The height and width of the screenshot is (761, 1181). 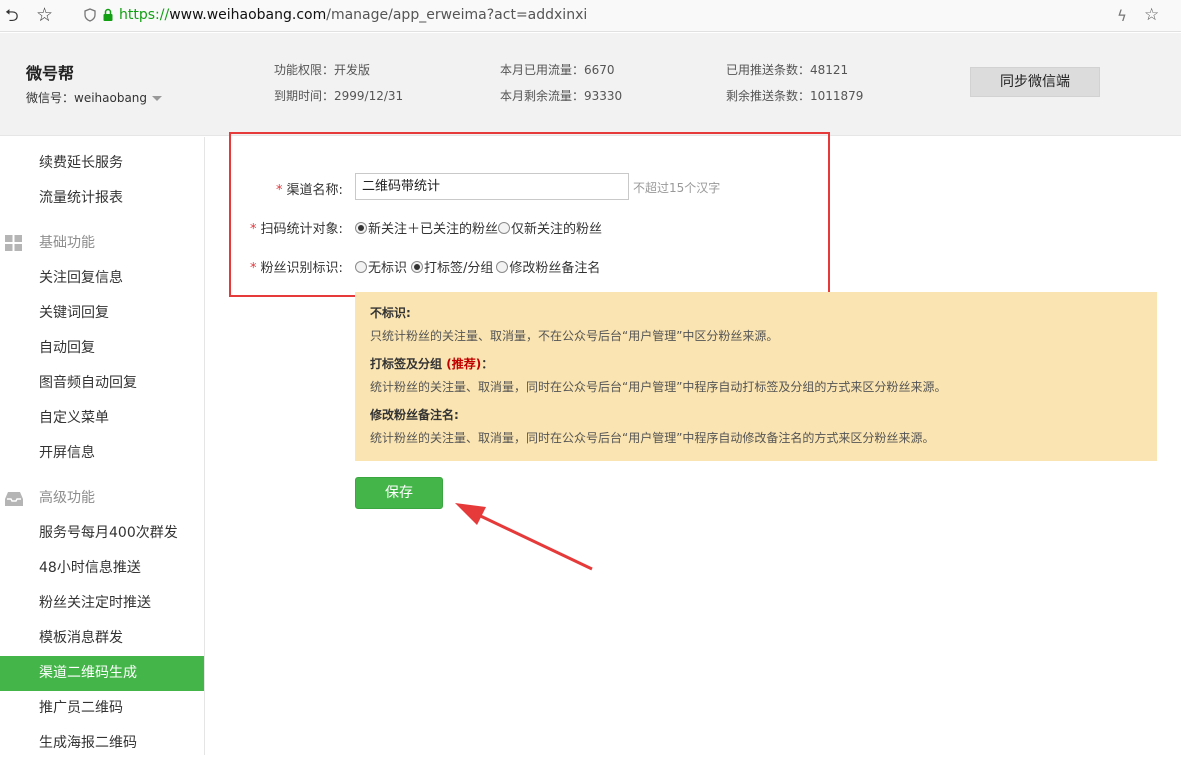 I want to click on save-button: 保存, so click(x=399, y=493).